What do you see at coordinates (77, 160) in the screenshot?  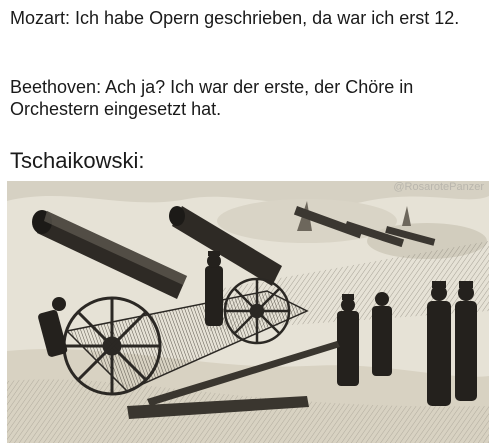 I see `tchaikovsky-caption: Tschaikowski:` at bounding box center [77, 160].